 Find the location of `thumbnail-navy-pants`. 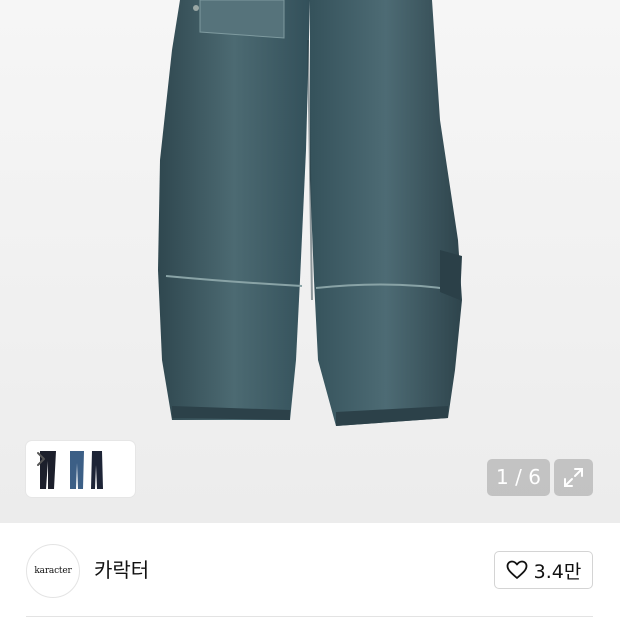

thumbnail-navy-pants is located at coordinates (97, 470).